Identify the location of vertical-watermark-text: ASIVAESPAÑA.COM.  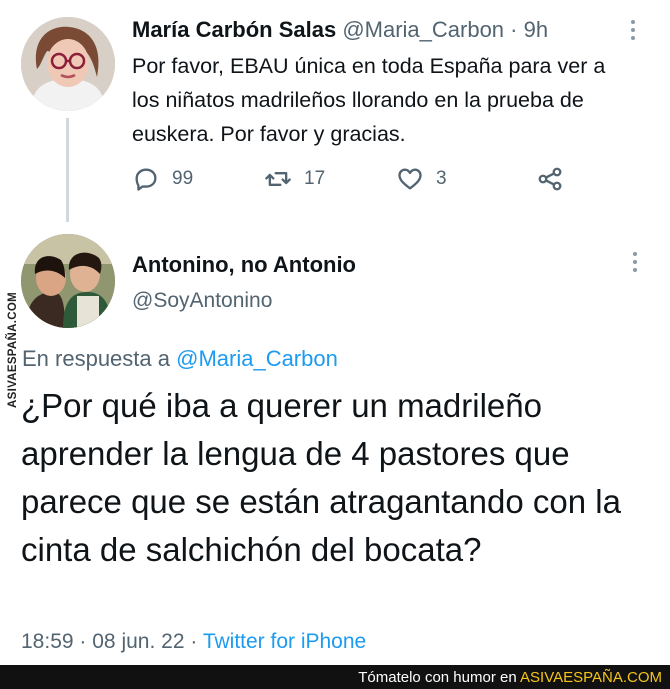
(13, 350).